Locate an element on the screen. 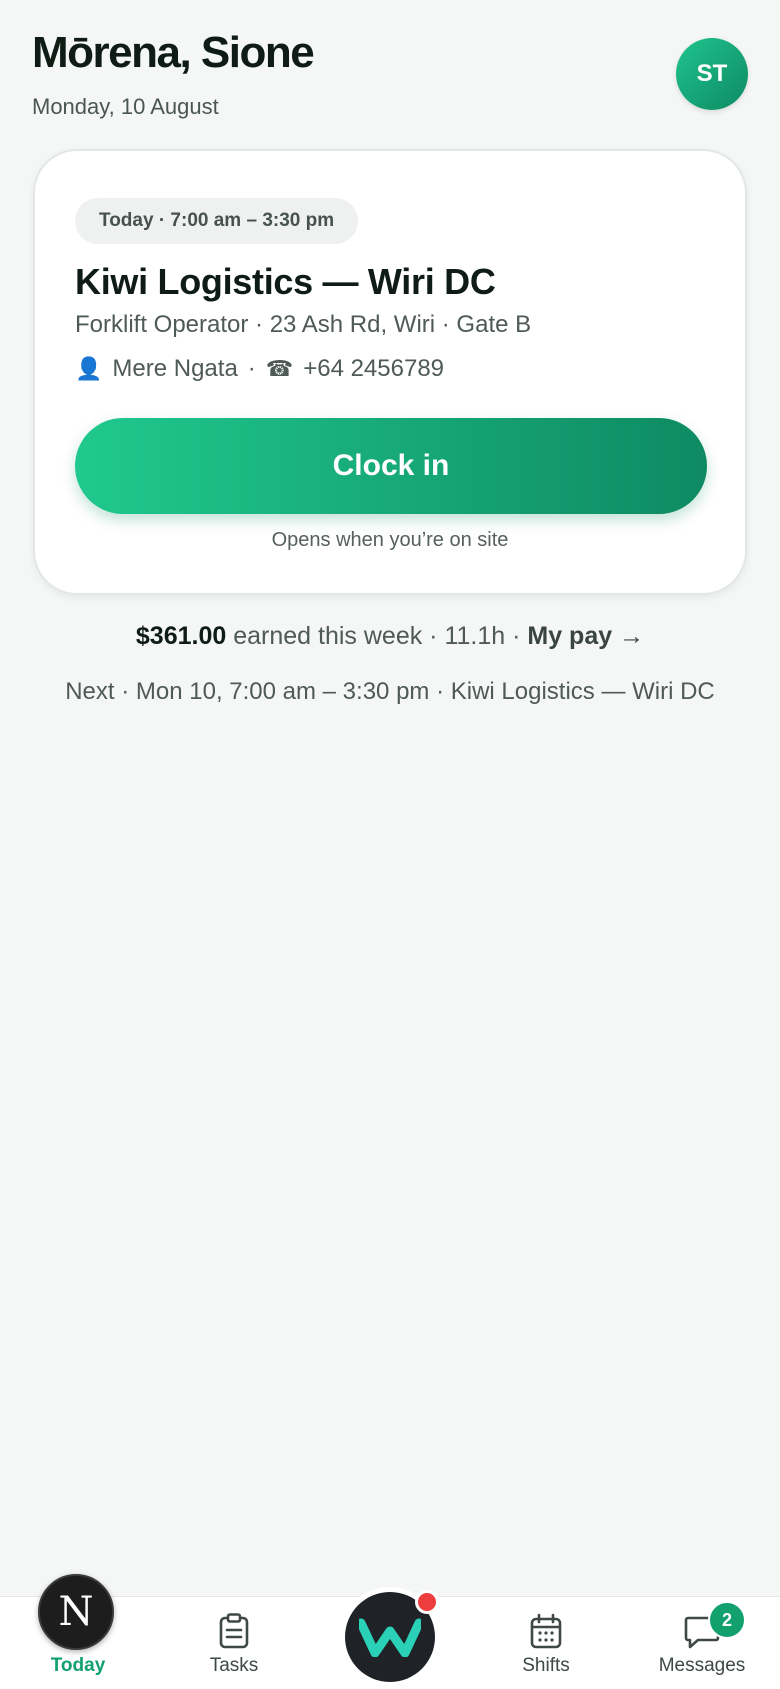 Image resolution: width=780 pixels, height=1689 pixels. site-contact: 👤 Mere Ngata · ☎ +64 2456789 is located at coordinates (259, 369).